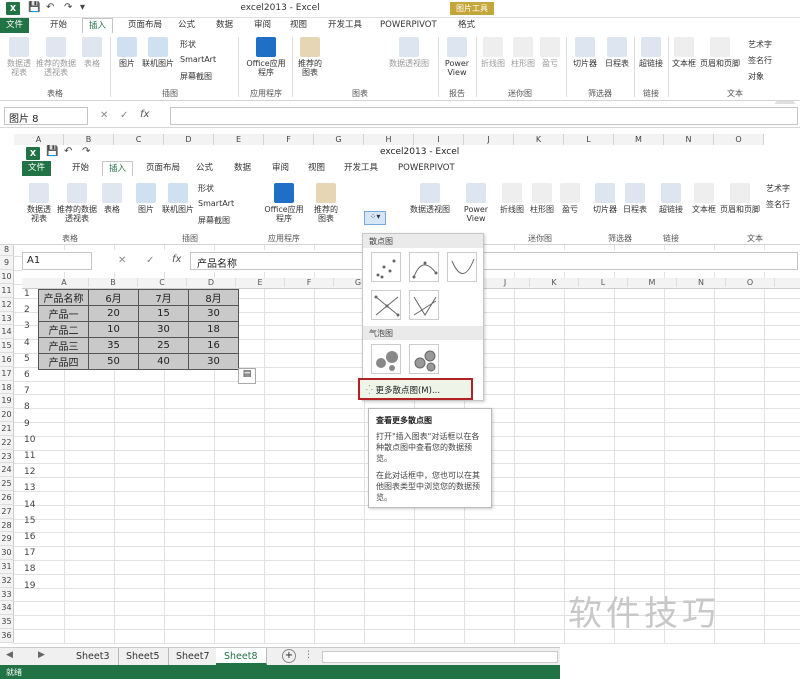  Describe the element at coordinates (7, 636) in the screenshot. I see `row-header: 36` at that location.